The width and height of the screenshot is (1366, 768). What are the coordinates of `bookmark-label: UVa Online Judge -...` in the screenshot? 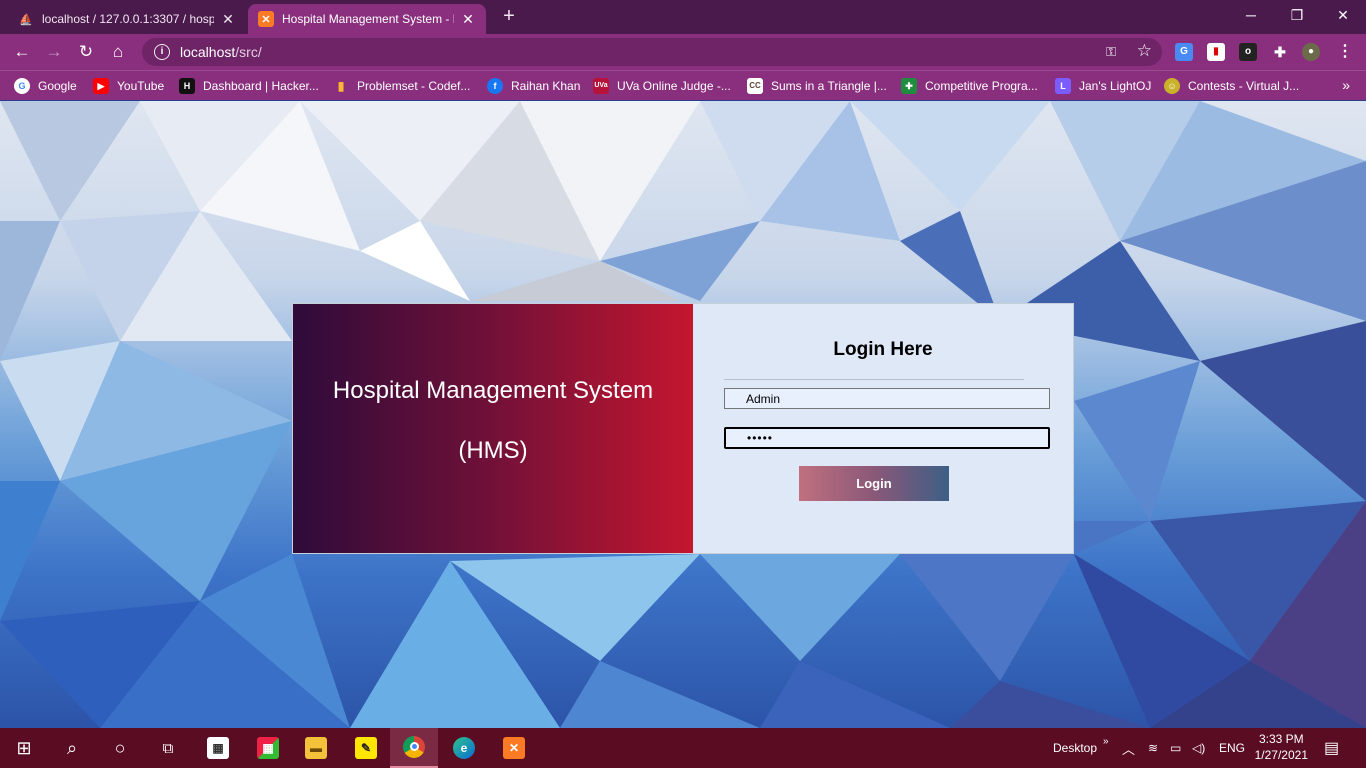 It's located at (674, 86).